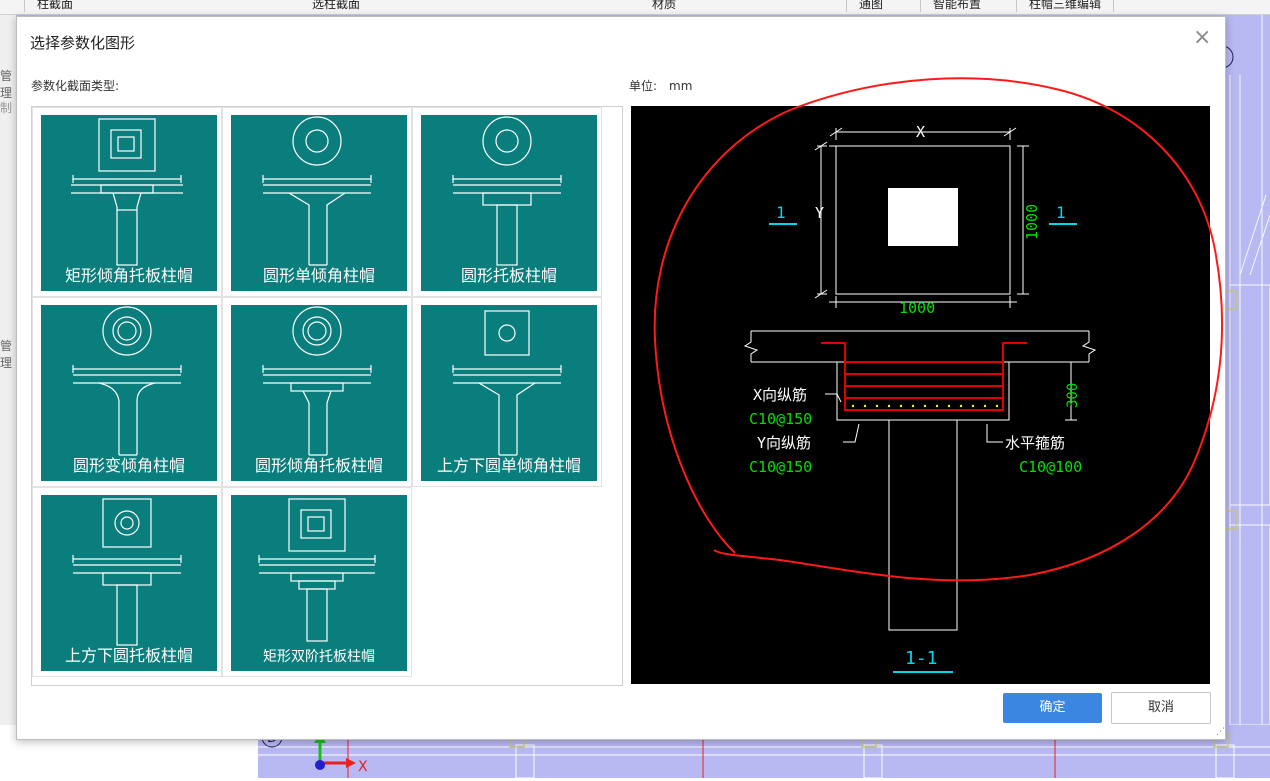  Describe the element at coordinates (83, 43) in the screenshot. I see `dialog-title: 选择参数化图形` at that location.